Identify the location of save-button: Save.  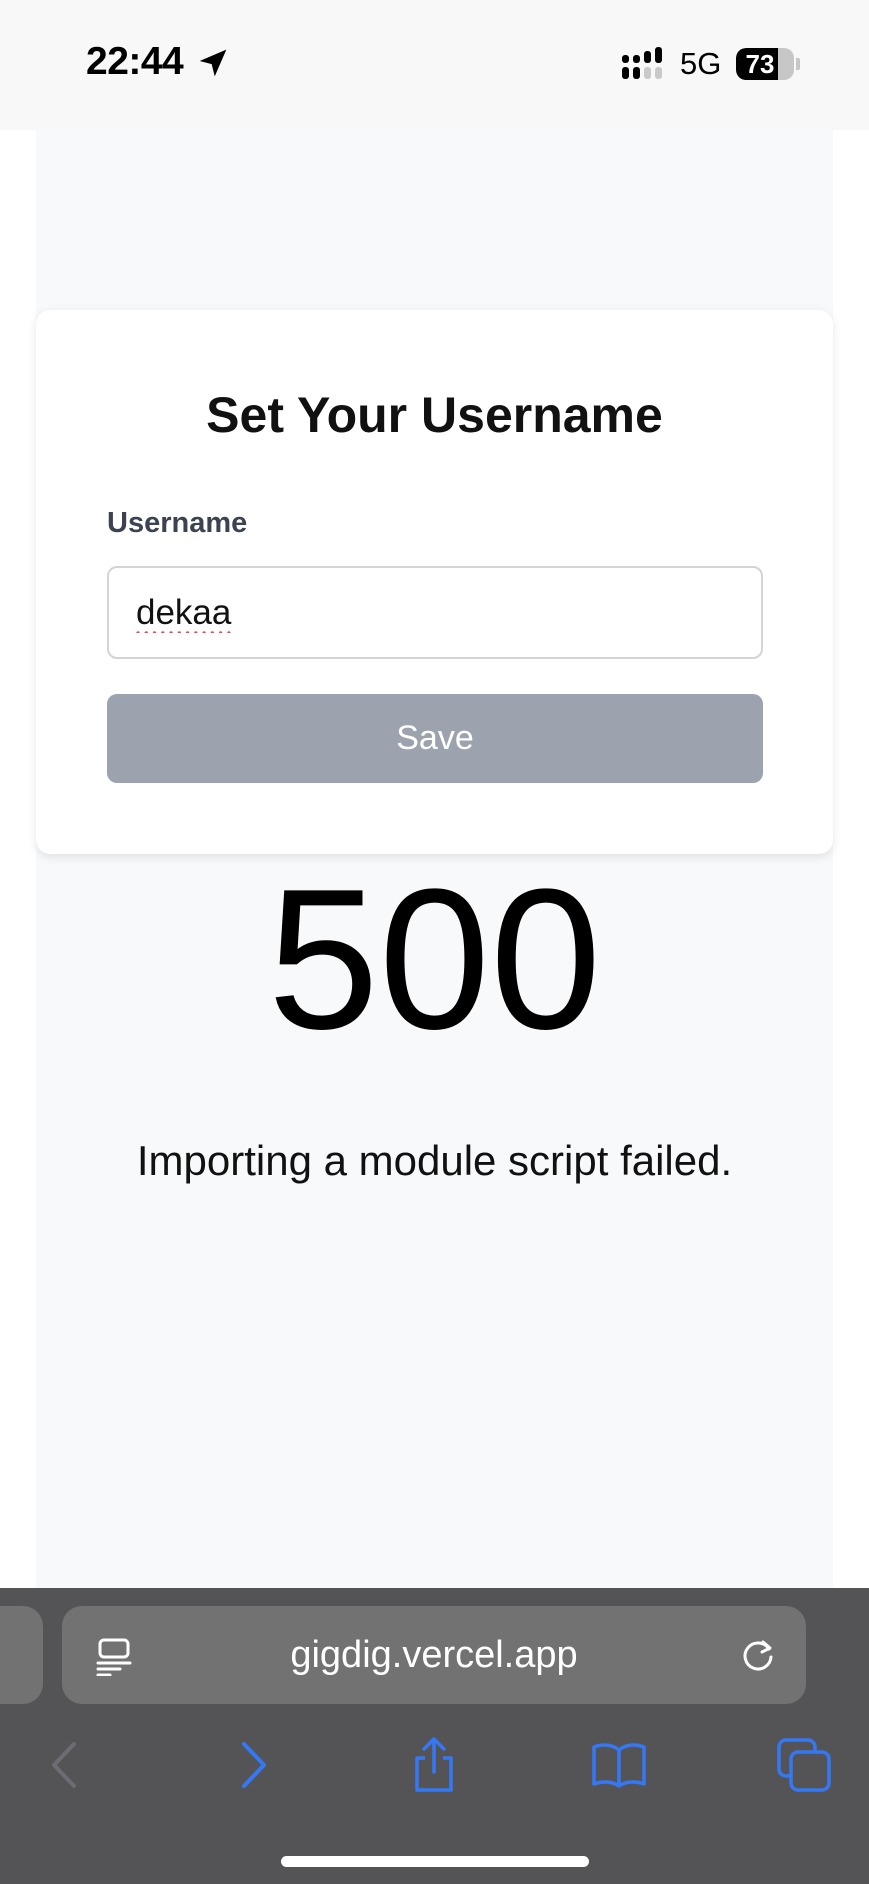
(435, 738).